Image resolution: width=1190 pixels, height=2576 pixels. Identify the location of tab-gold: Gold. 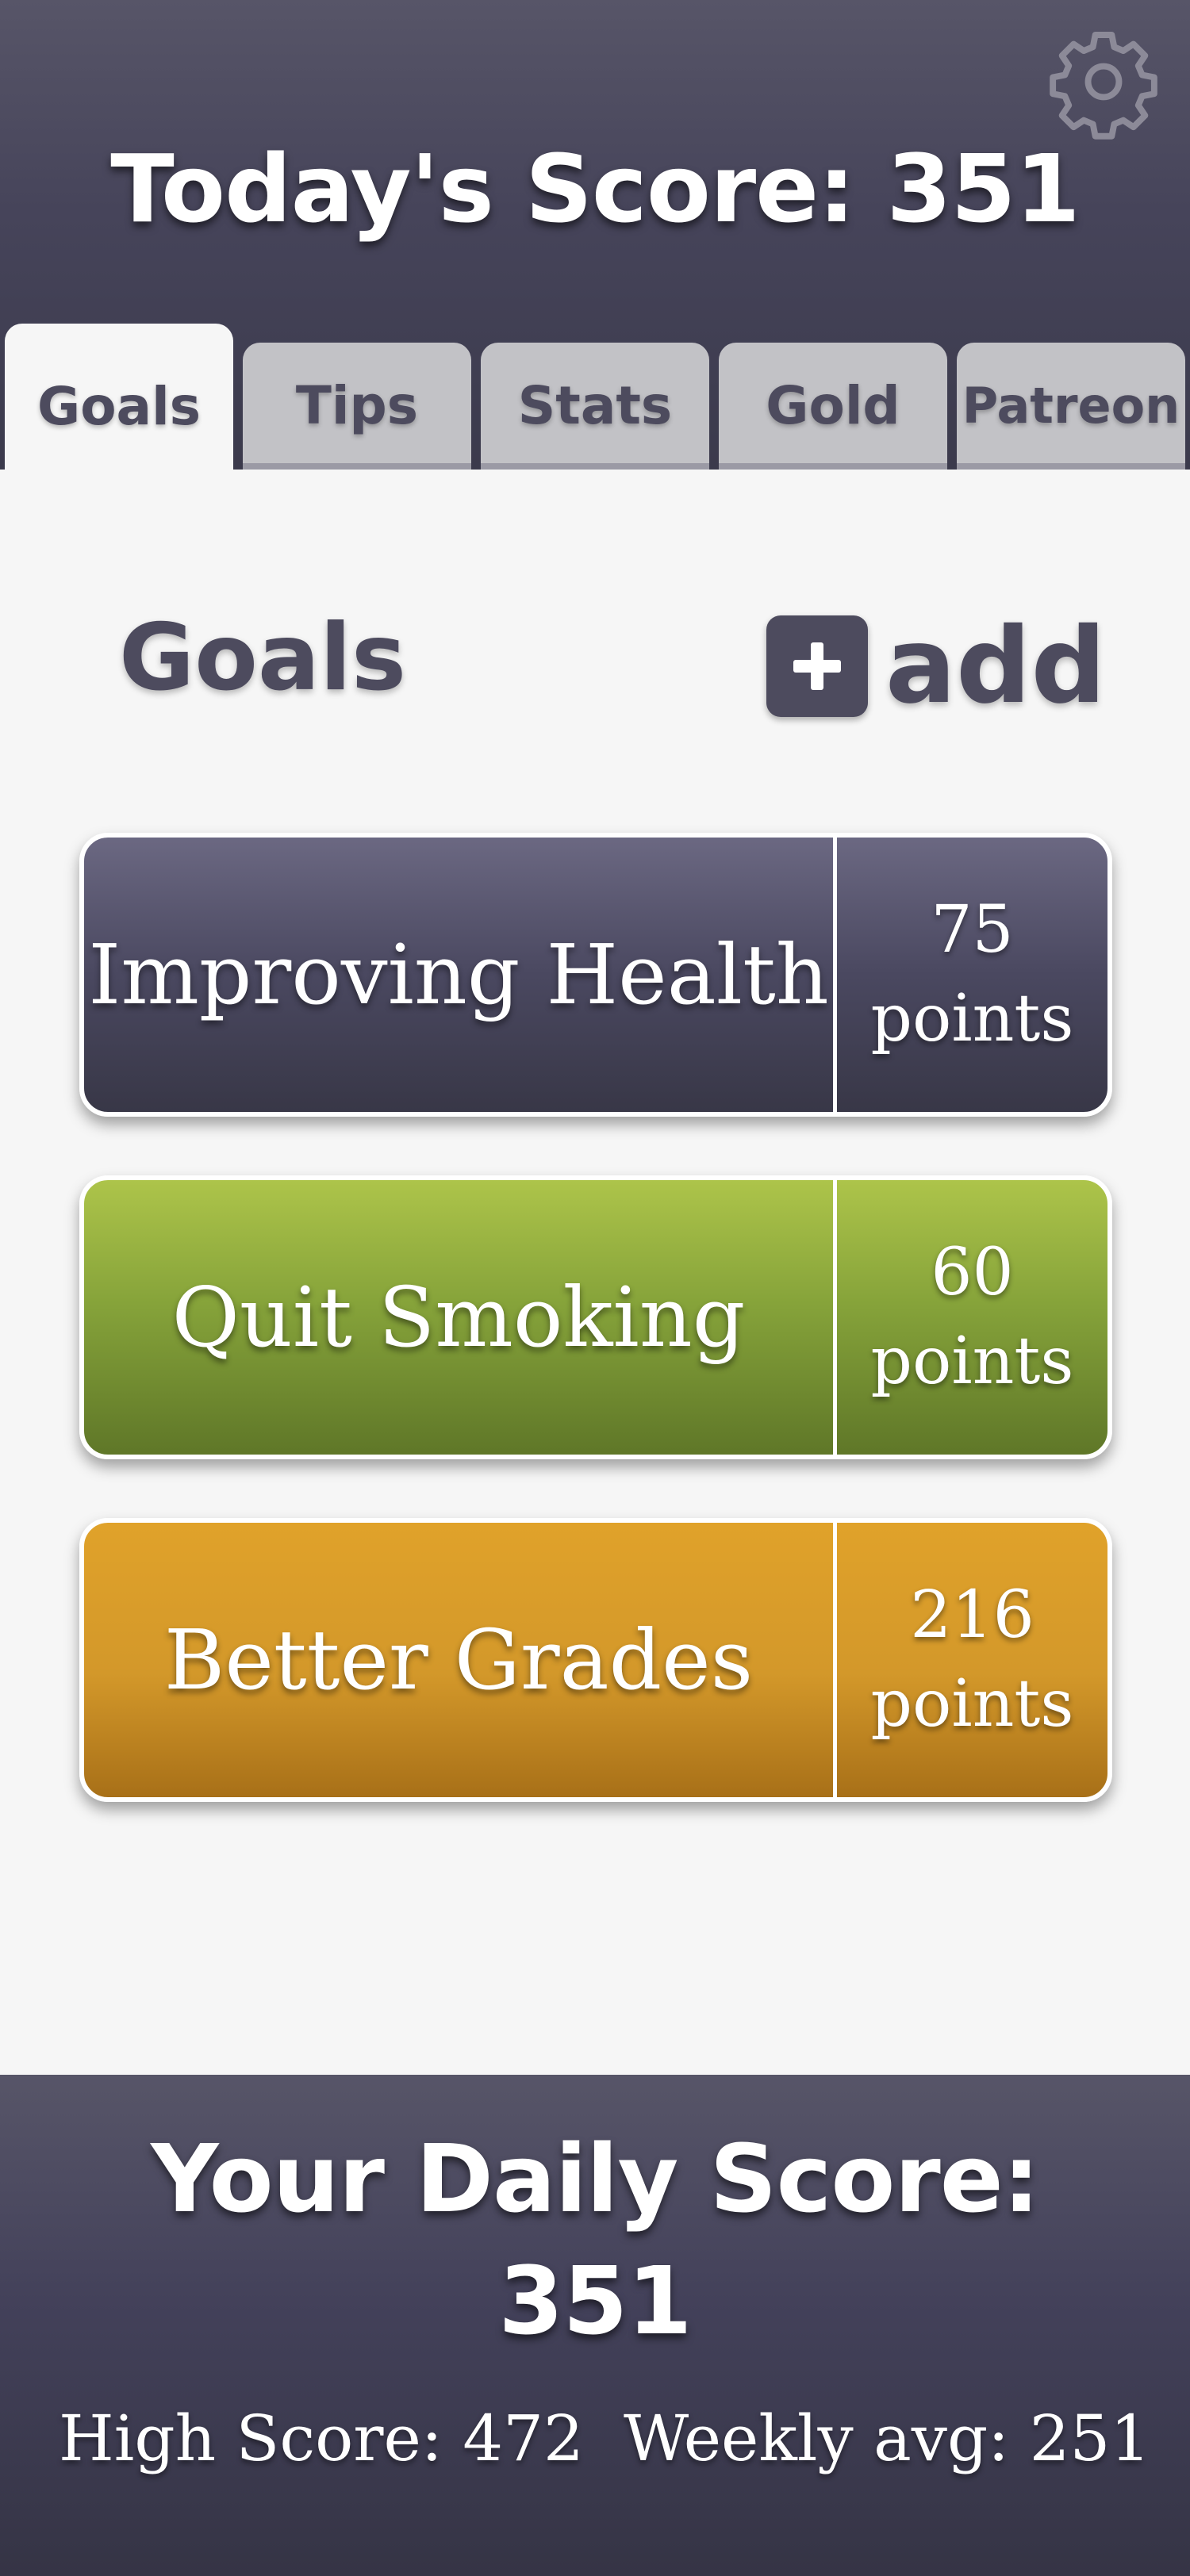
(833, 407).